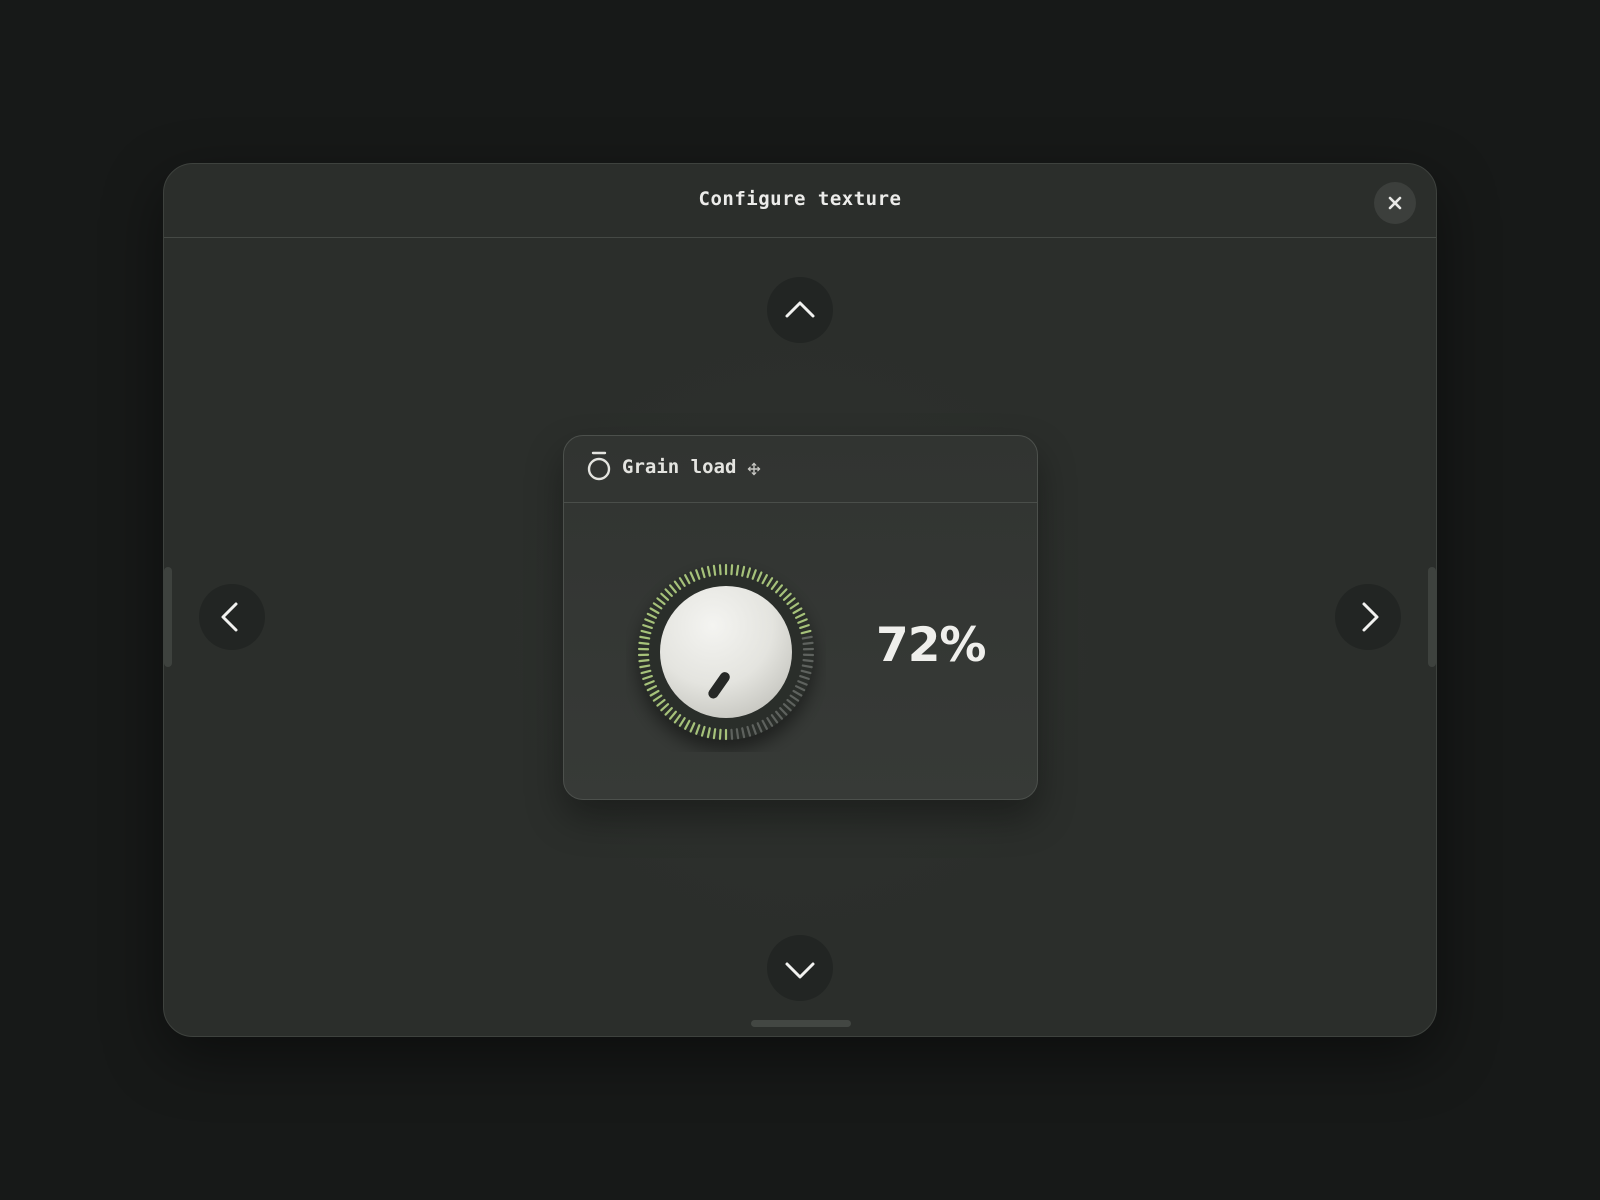  What do you see at coordinates (1432, 617) in the screenshot?
I see `right-resize-handle` at bounding box center [1432, 617].